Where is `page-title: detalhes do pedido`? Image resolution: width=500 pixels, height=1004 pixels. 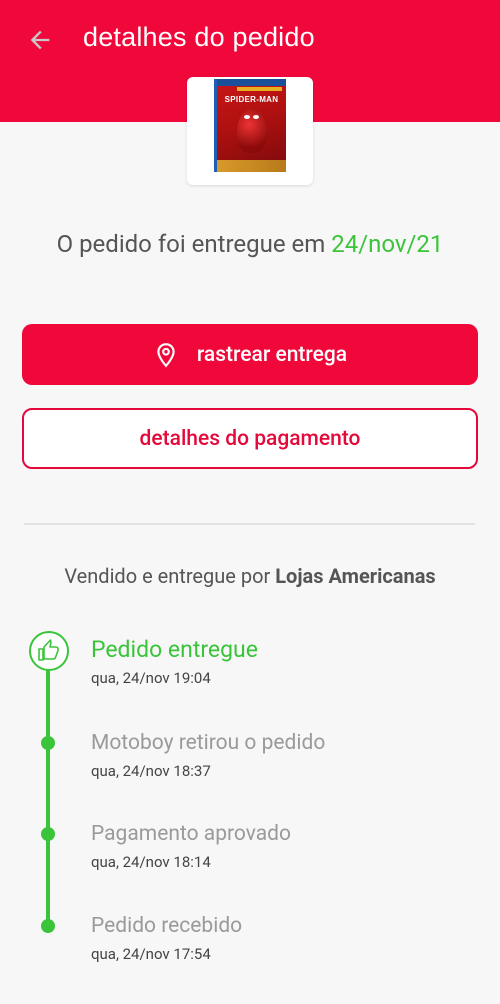 page-title: detalhes do pedido is located at coordinates (199, 37).